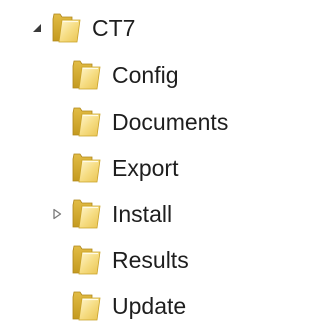 The width and height of the screenshot is (320, 325). I want to click on tree-node-label: Documents, so click(170, 121).